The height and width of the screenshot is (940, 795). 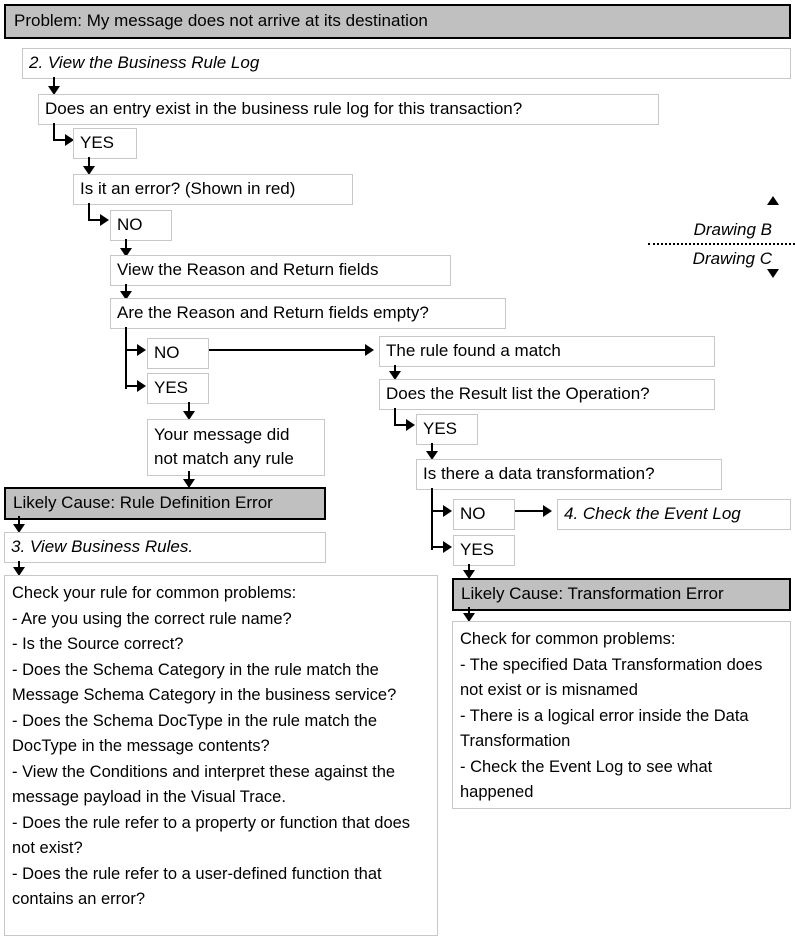 I want to click on node-view-business-rule-log: 2. View the Business Rule Log, so click(x=406, y=63).